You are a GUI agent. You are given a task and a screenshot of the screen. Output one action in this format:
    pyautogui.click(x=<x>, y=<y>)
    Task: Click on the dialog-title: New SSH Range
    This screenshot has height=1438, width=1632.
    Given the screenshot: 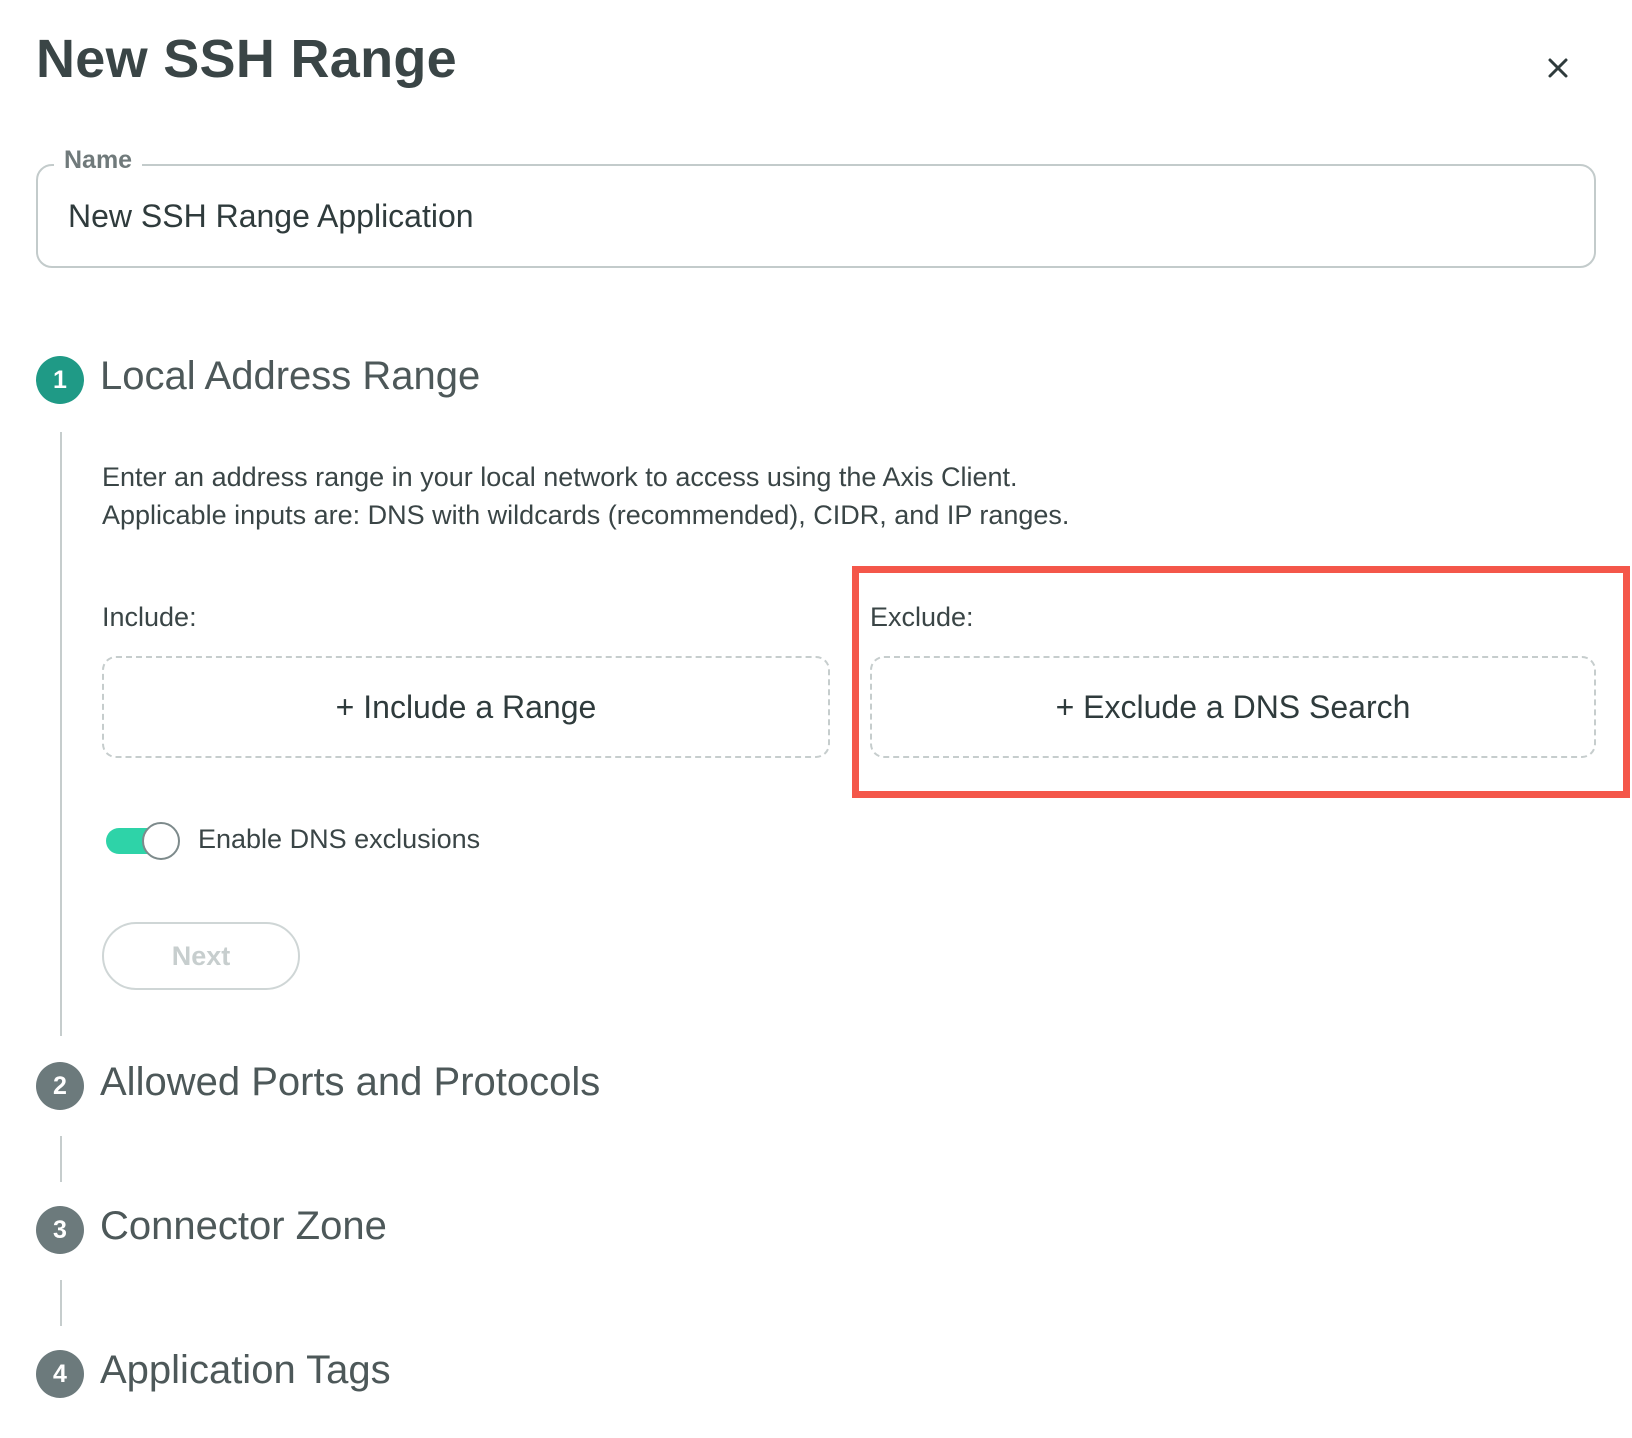 What is the action you would take?
    pyautogui.click(x=247, y=59)
    